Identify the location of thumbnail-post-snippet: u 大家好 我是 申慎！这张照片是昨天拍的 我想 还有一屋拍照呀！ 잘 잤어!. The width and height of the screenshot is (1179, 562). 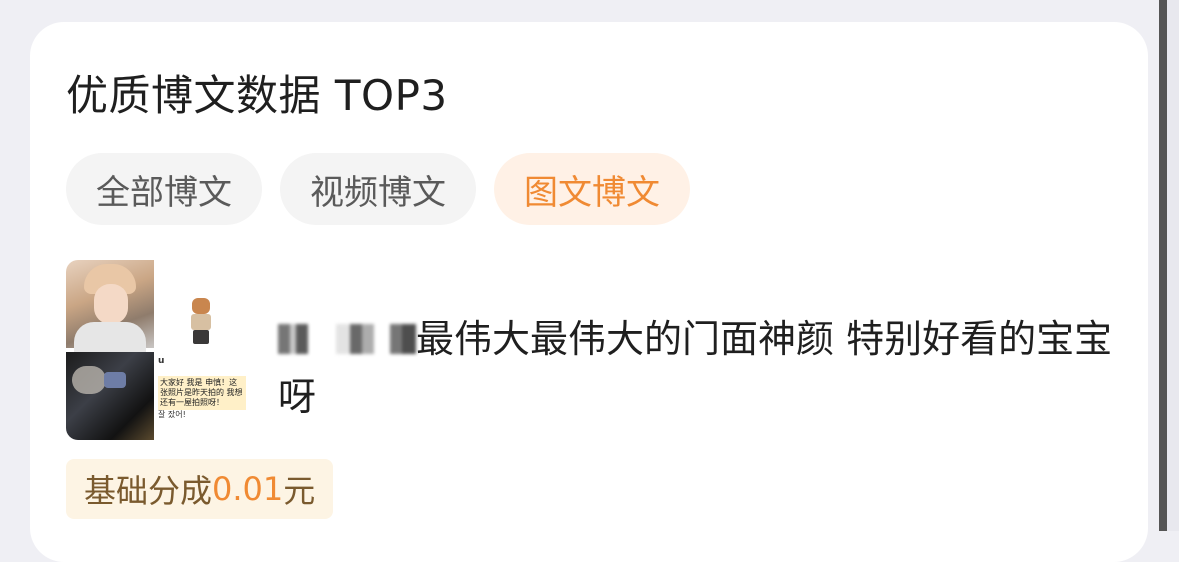
(202, 398).